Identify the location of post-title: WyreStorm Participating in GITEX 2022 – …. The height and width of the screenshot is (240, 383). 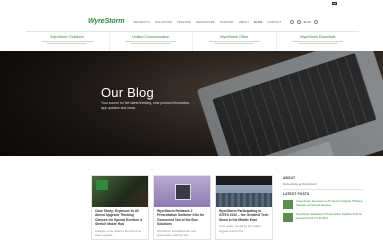
(244, 214).